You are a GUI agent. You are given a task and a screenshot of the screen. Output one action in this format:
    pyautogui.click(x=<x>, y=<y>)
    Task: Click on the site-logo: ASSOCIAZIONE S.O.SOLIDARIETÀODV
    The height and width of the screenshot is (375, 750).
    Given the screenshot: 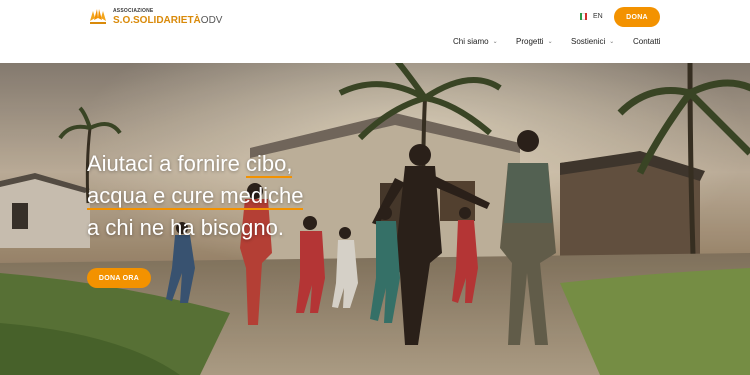 What is the action you would take?
    pyautogui.click(x=155, y=17)
    